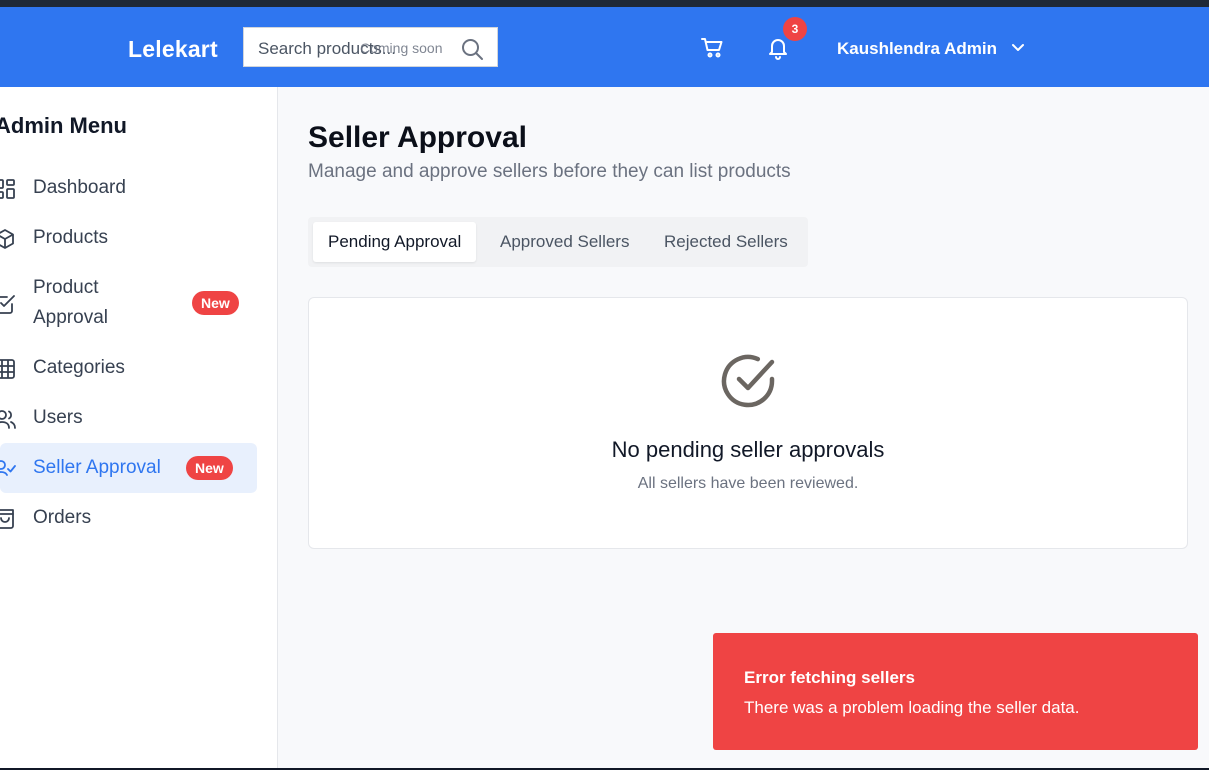 The width and height of the screenshot is (1209, 770). I want to click on sidebar-item-dashboard: Dashboard, so click(128, 188).